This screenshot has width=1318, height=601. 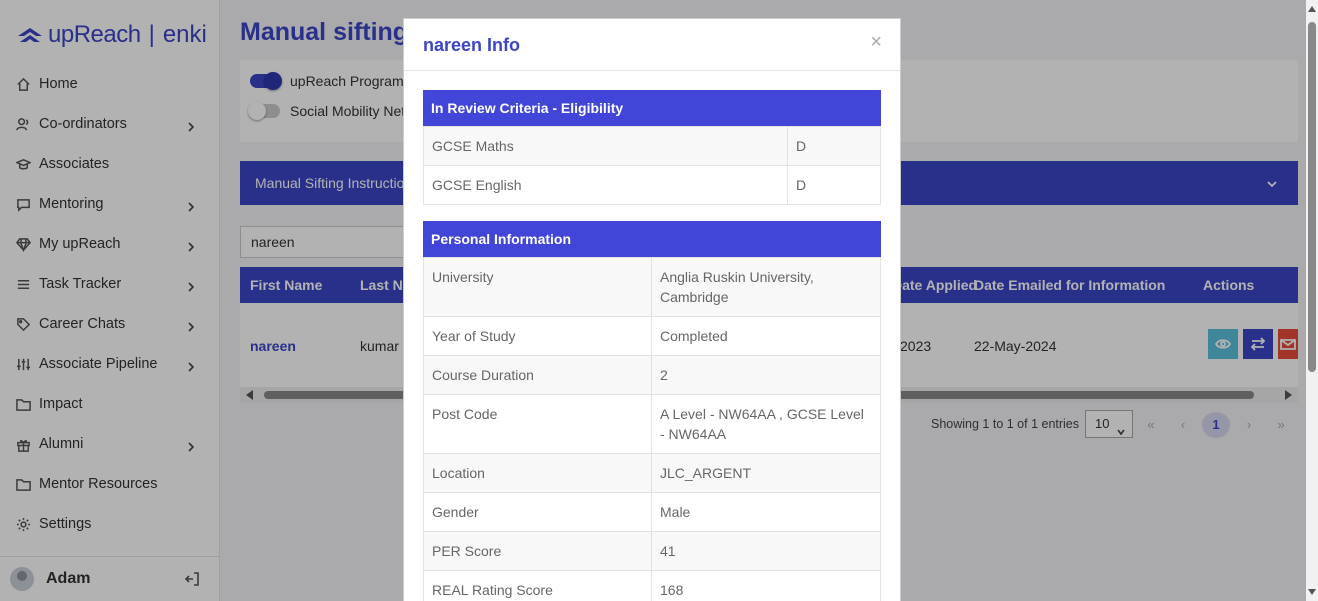 I want to click on label-cell: Post Code, so click(x=537, y=424).